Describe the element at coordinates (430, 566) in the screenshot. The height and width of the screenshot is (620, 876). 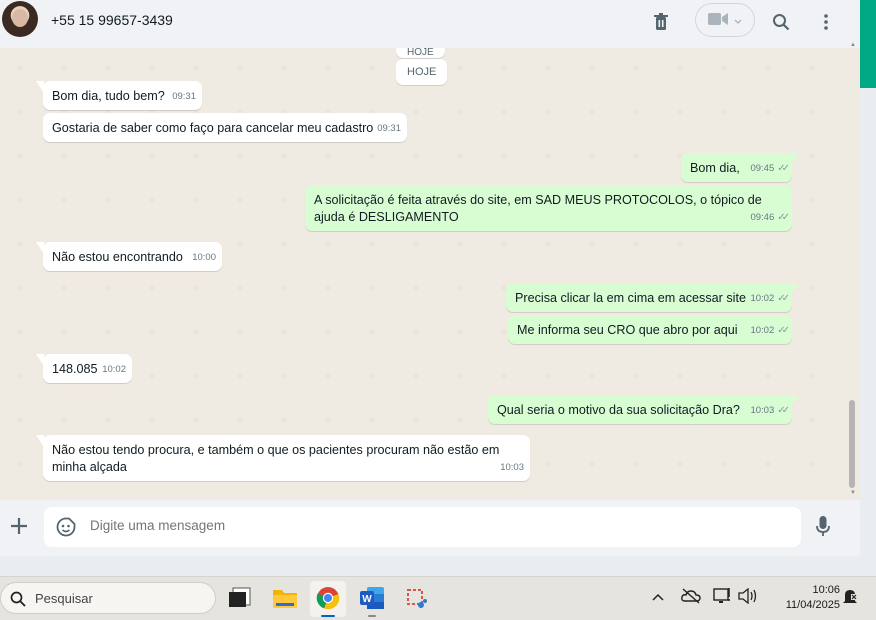
I see `window-bottom-margin` at that location.